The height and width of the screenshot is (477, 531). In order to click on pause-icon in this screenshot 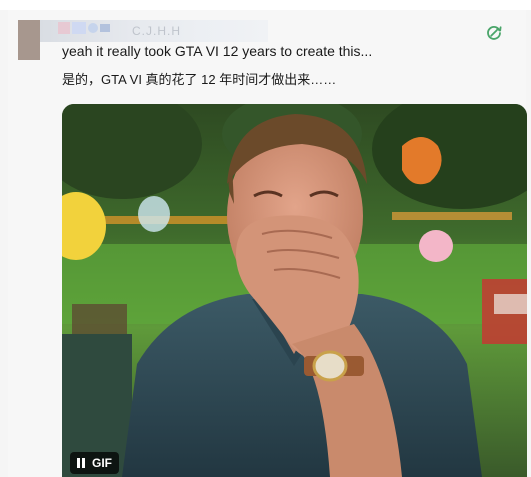, I will do `click(81, 463)`.